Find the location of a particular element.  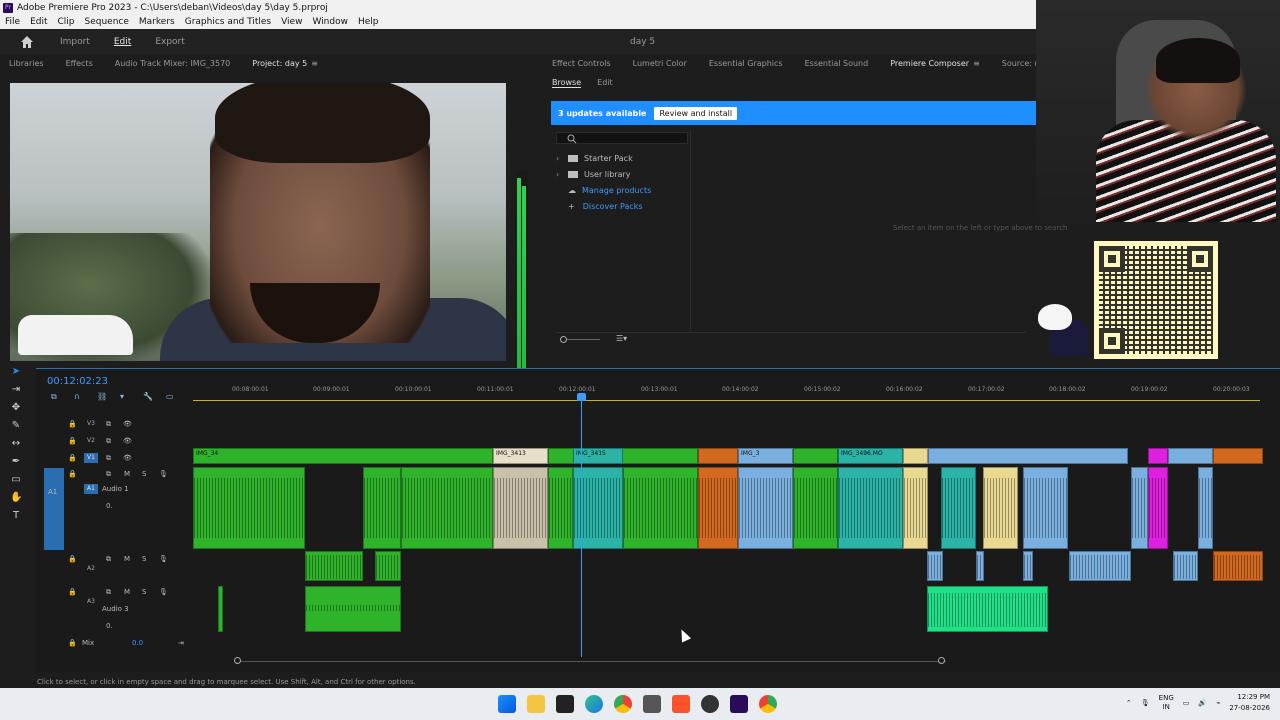

menu-window: Window is located at coordinates (330, 22).